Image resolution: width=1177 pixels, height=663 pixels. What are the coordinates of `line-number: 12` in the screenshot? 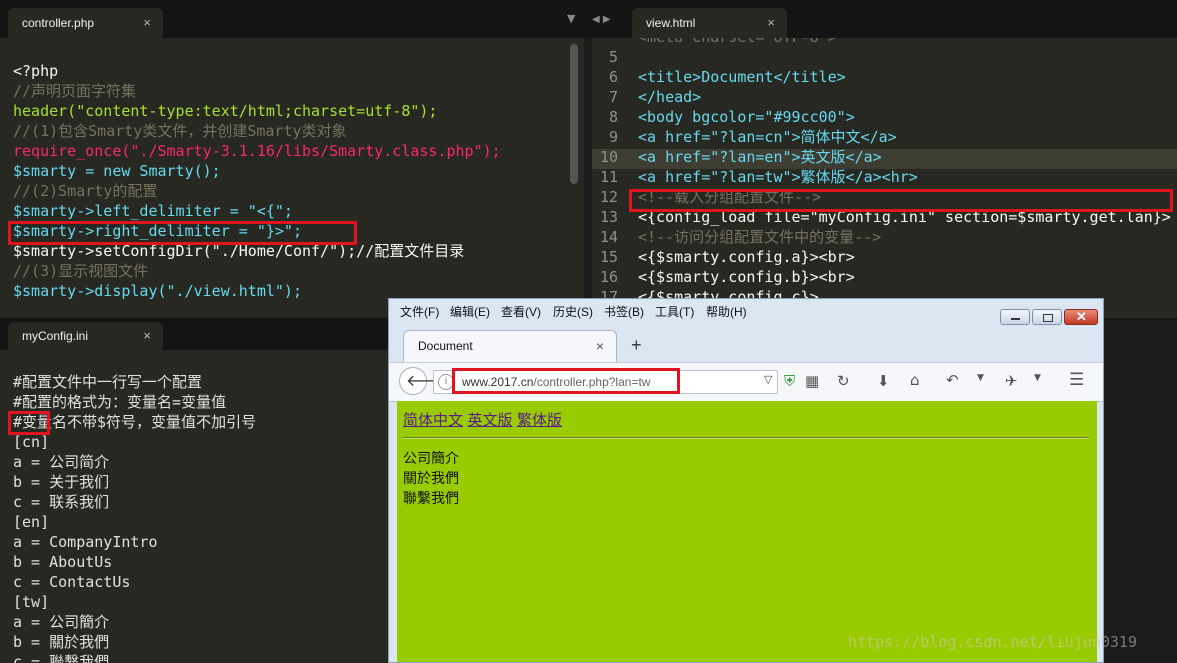 It's located at (608, 197).